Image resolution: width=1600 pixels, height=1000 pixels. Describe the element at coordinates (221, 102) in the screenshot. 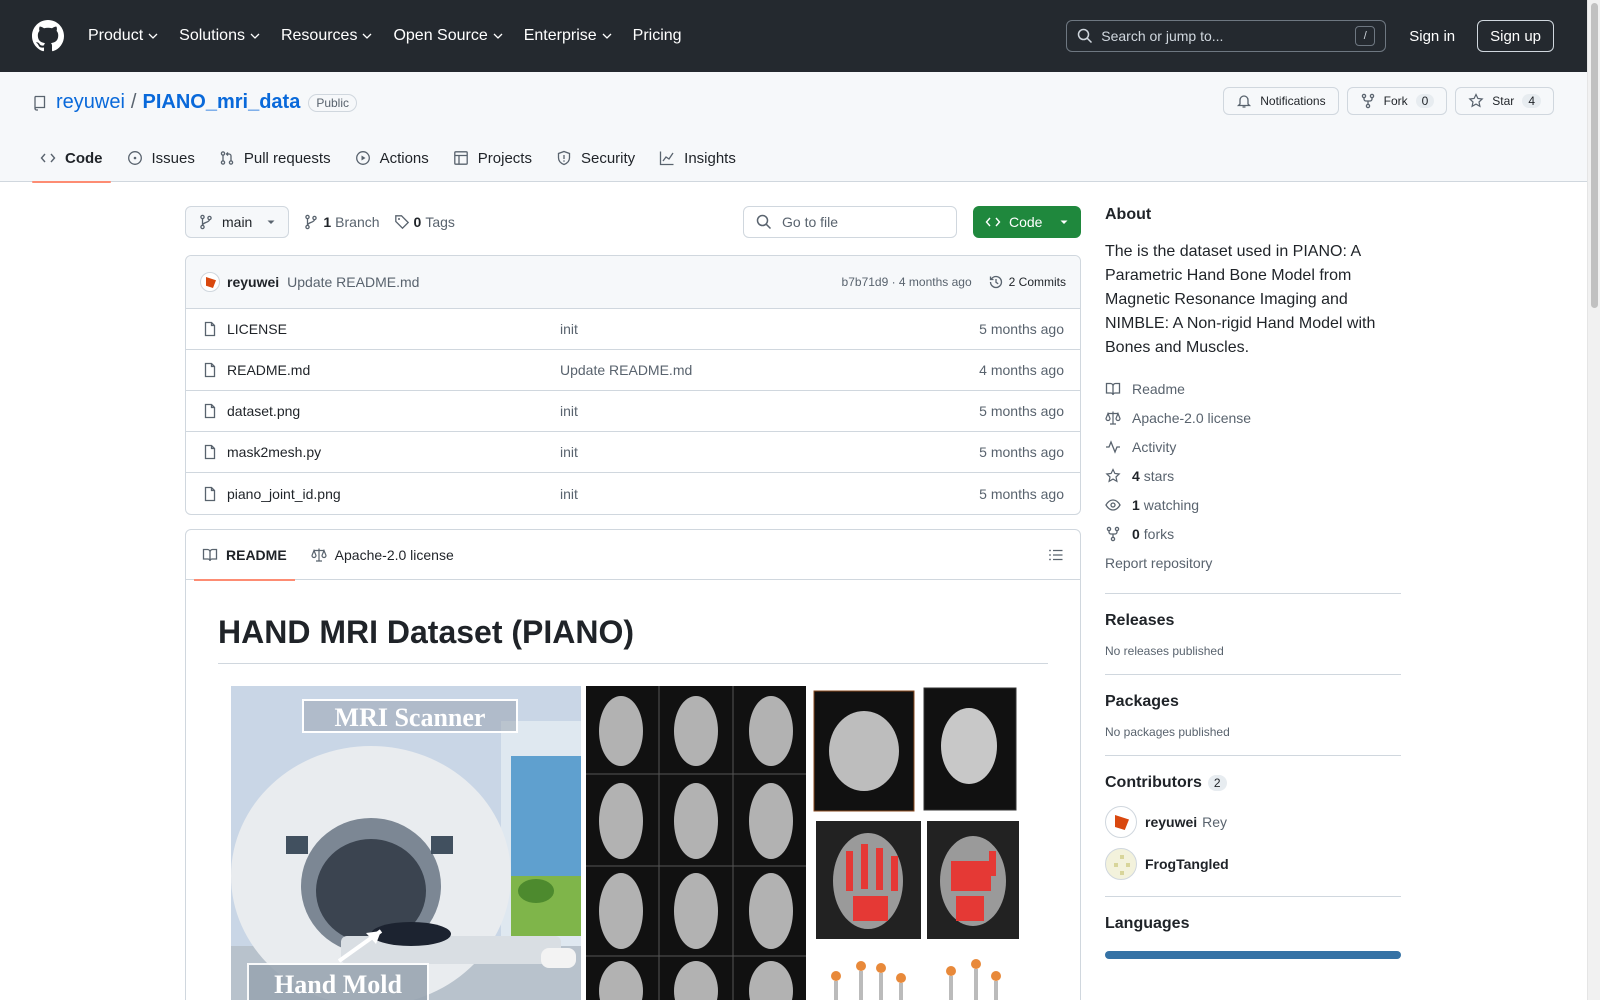

I see `repo-name-link: PIANO_mri_data` at that location.